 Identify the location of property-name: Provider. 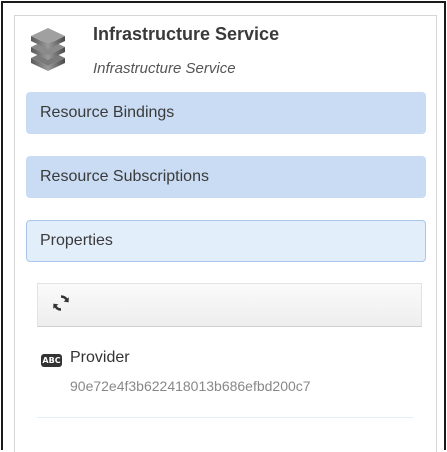
(100, 357).